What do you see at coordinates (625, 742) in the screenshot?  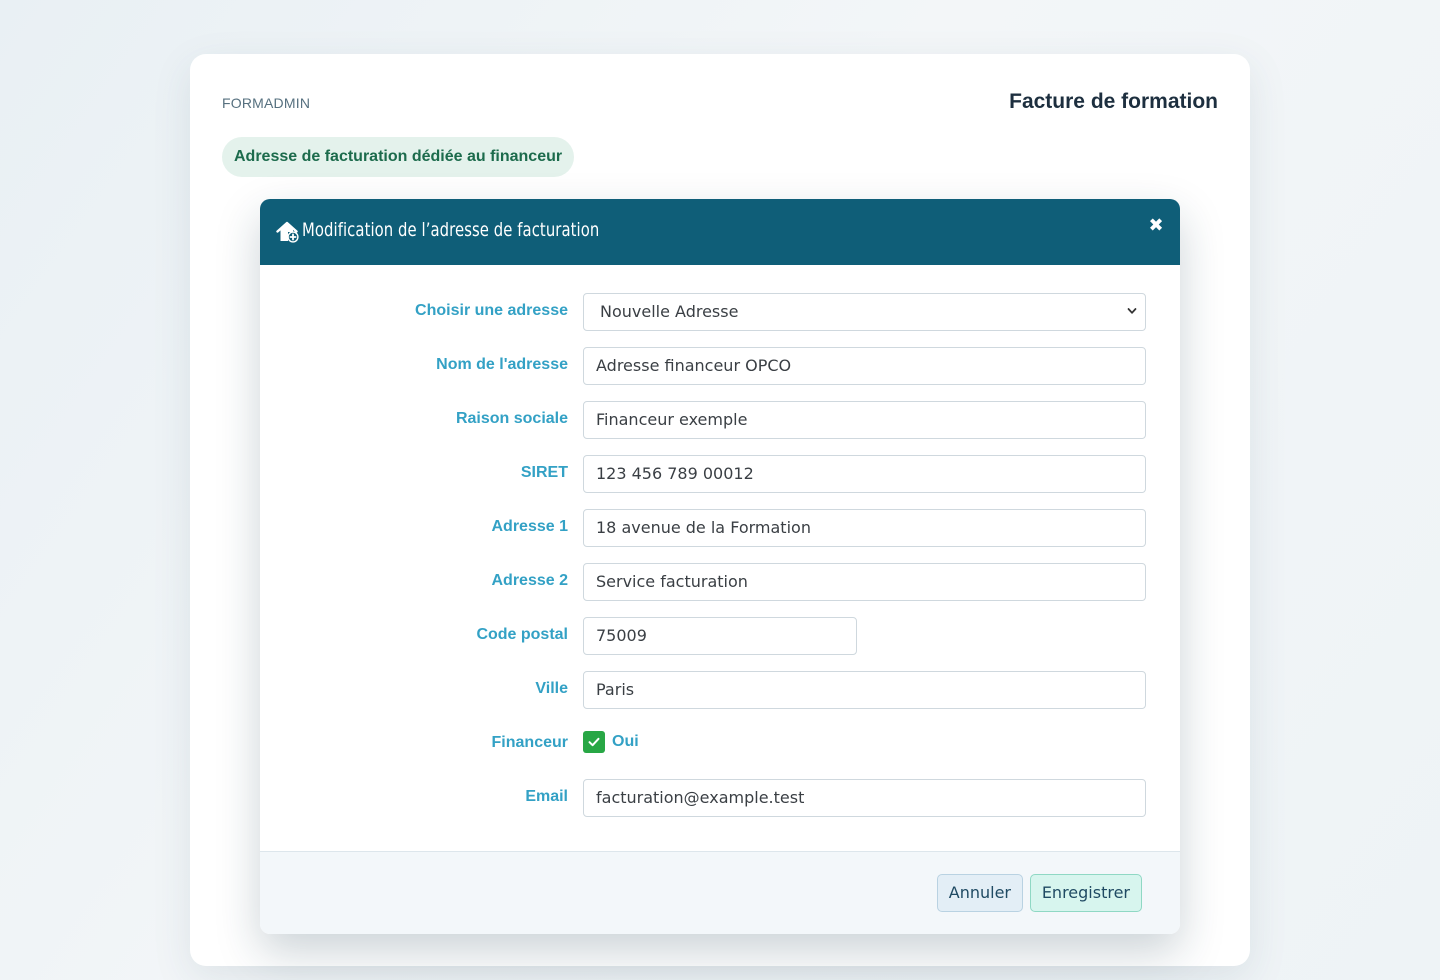 I see `funder-checkbox-label: Oui` at bounding box center [625, 742].